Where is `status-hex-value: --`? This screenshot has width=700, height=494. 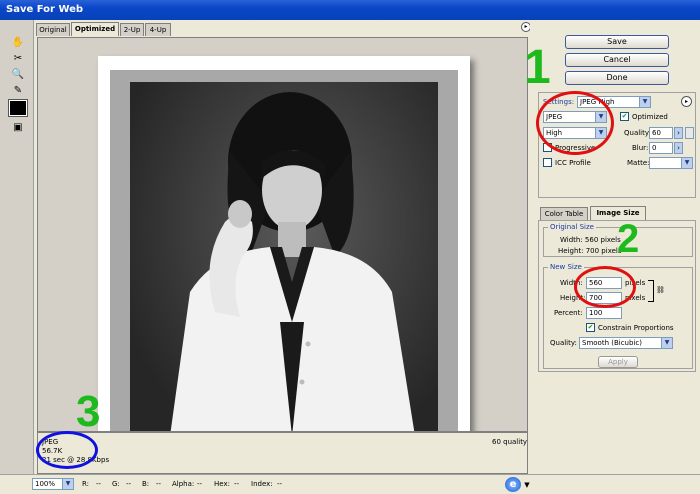 status-hex-value: -- is located at coordinates (237, 484).